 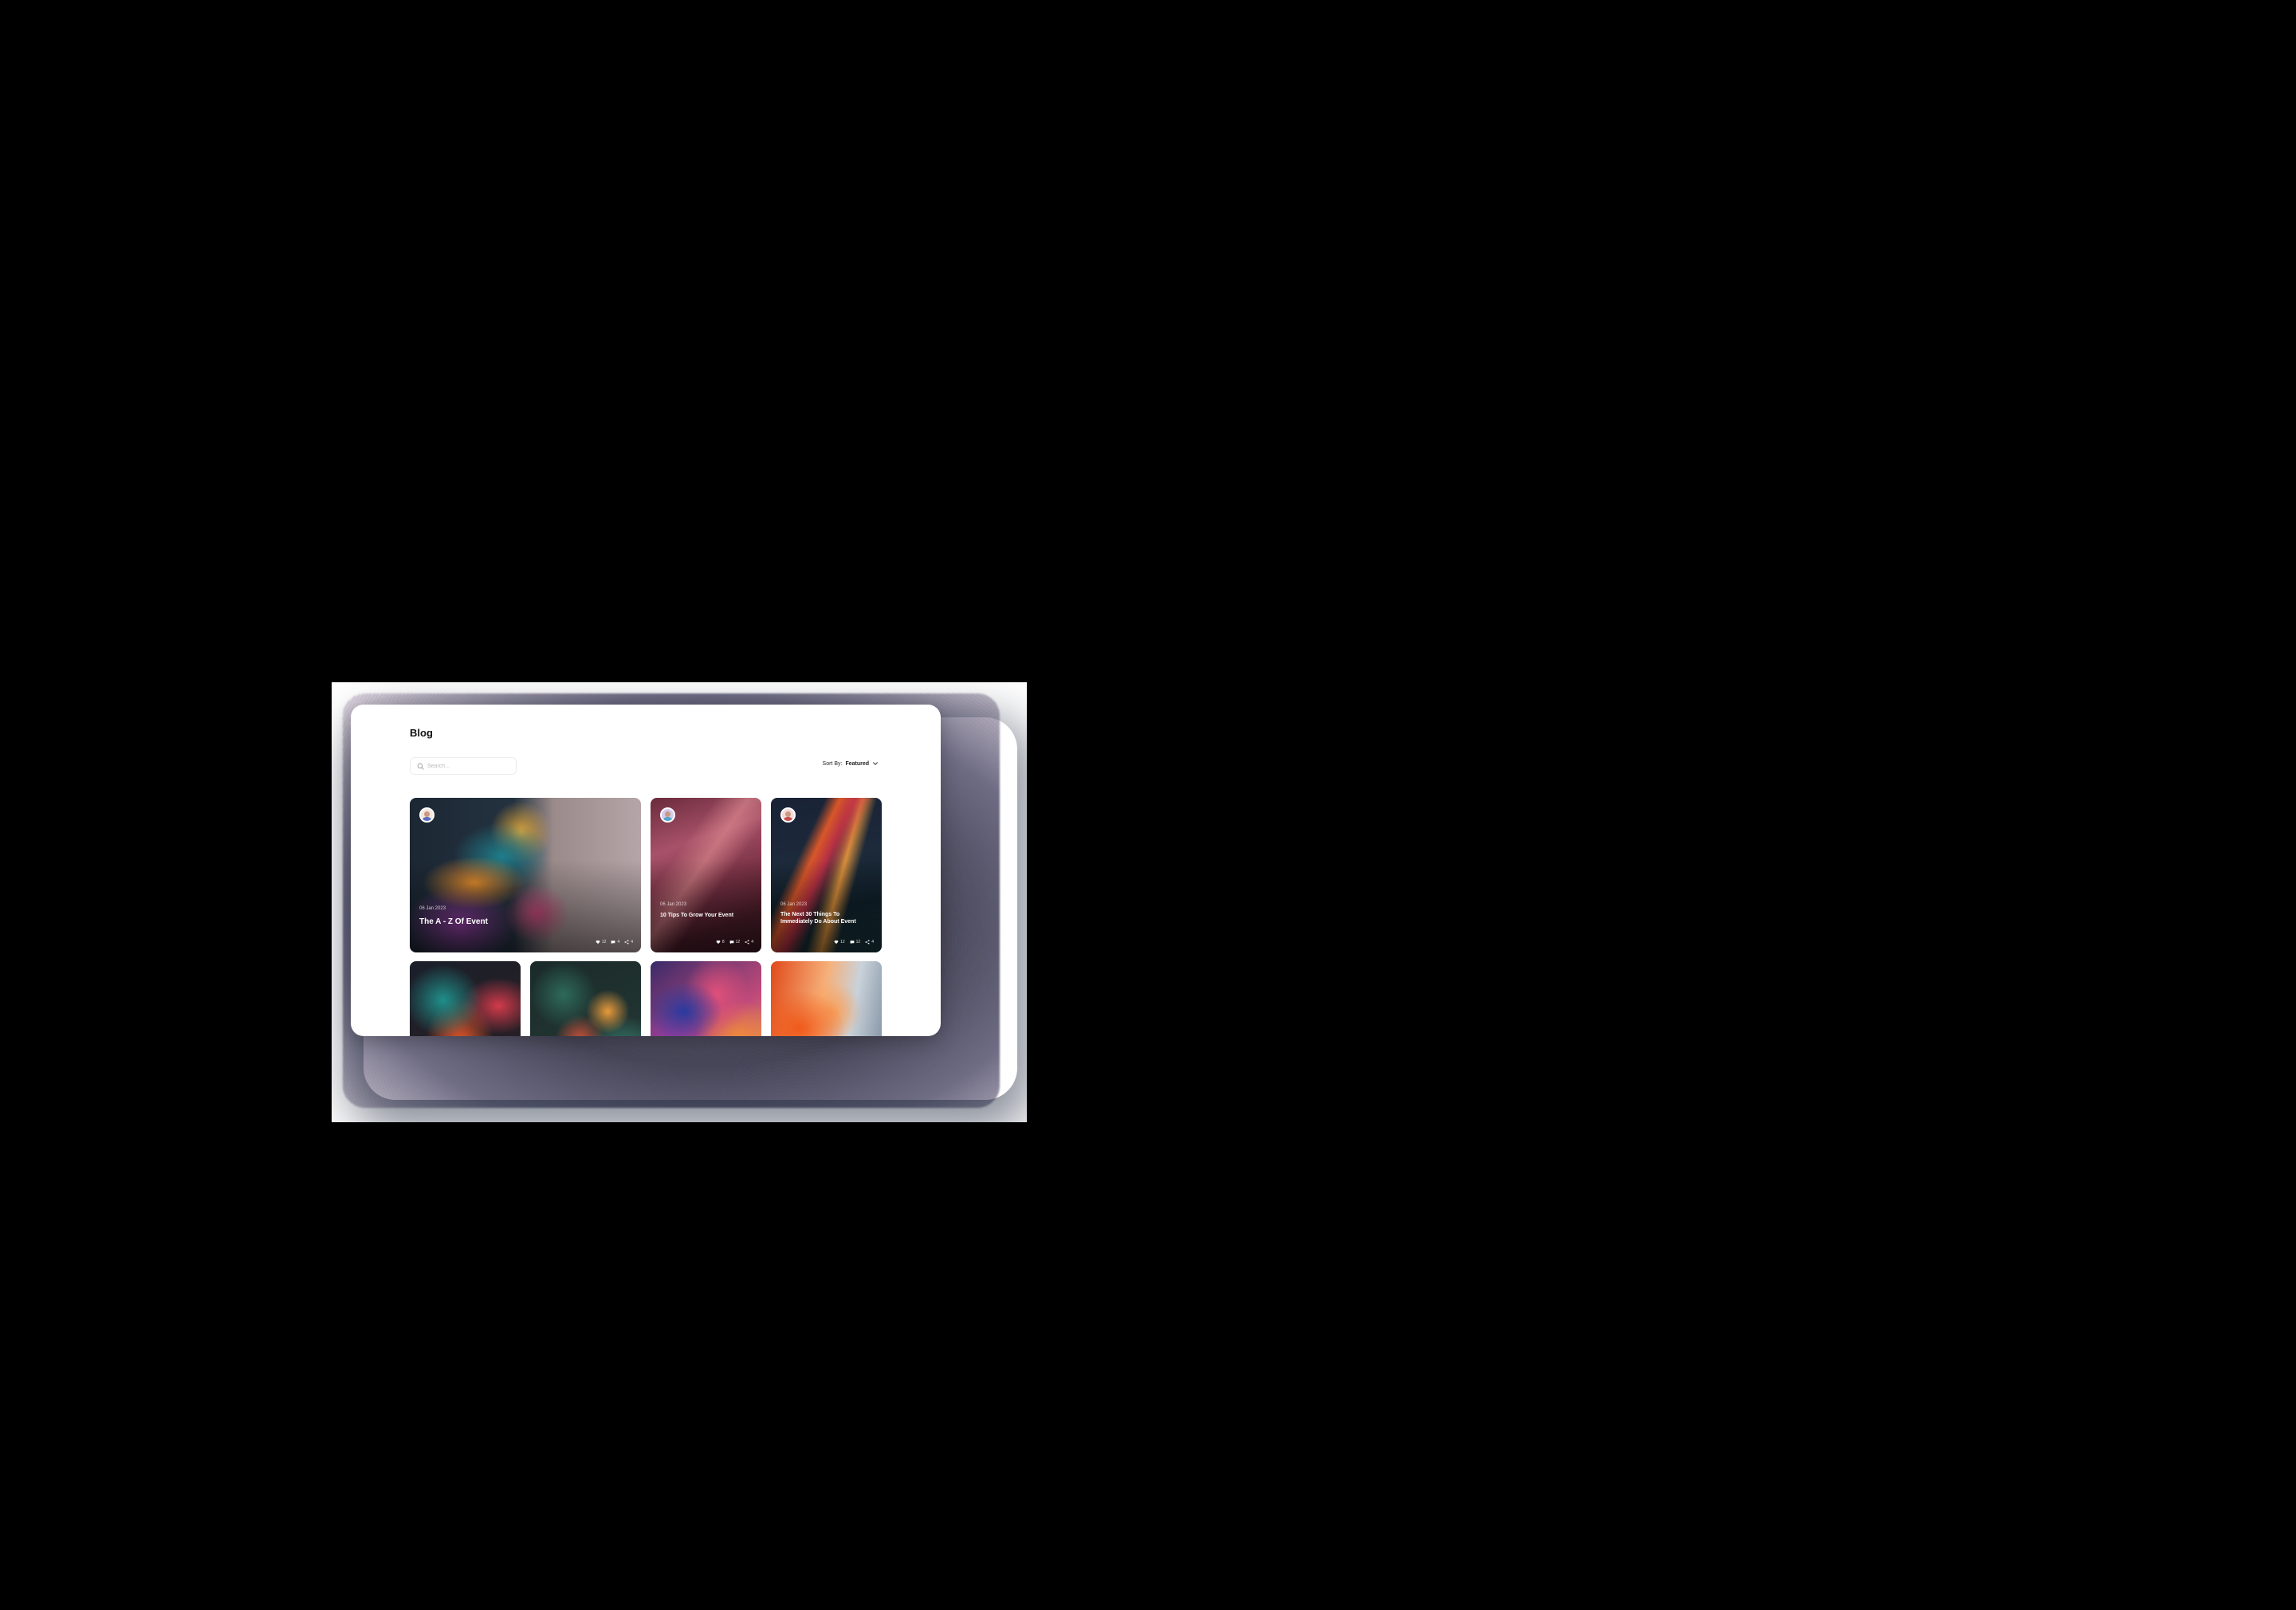 What do you see at coordinates (421, 733) in the screenshot?
I see `page-title: Blog` at bounding box center [421, 733].